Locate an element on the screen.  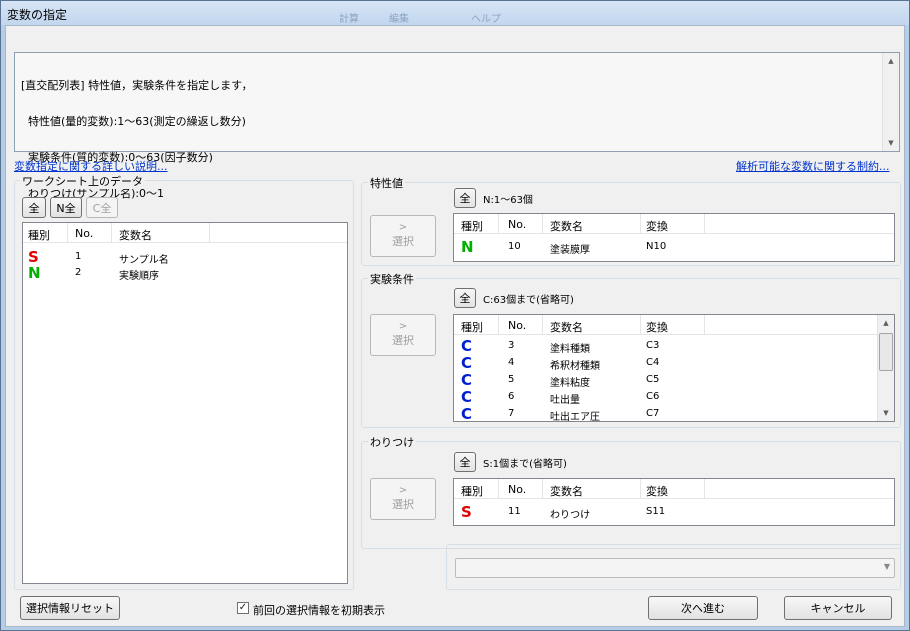
ghost-toolbar-calc: 計算 is located at coordinates (349, 19).